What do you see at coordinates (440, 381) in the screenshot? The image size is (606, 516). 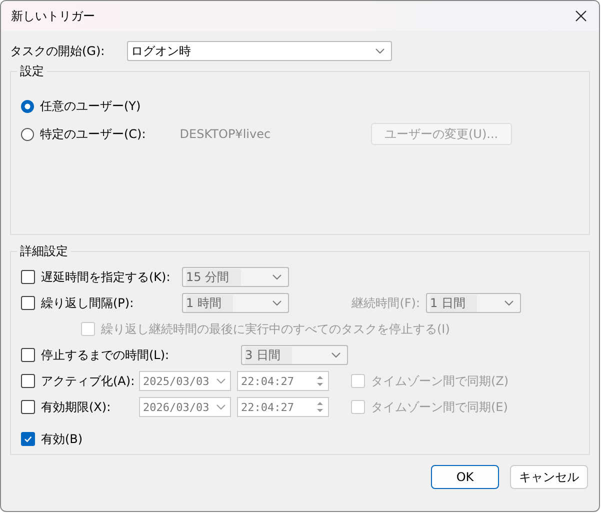 I see `checkbox-label: タイムゾーン間で同期(Z)` at bounding box center [440, 381].